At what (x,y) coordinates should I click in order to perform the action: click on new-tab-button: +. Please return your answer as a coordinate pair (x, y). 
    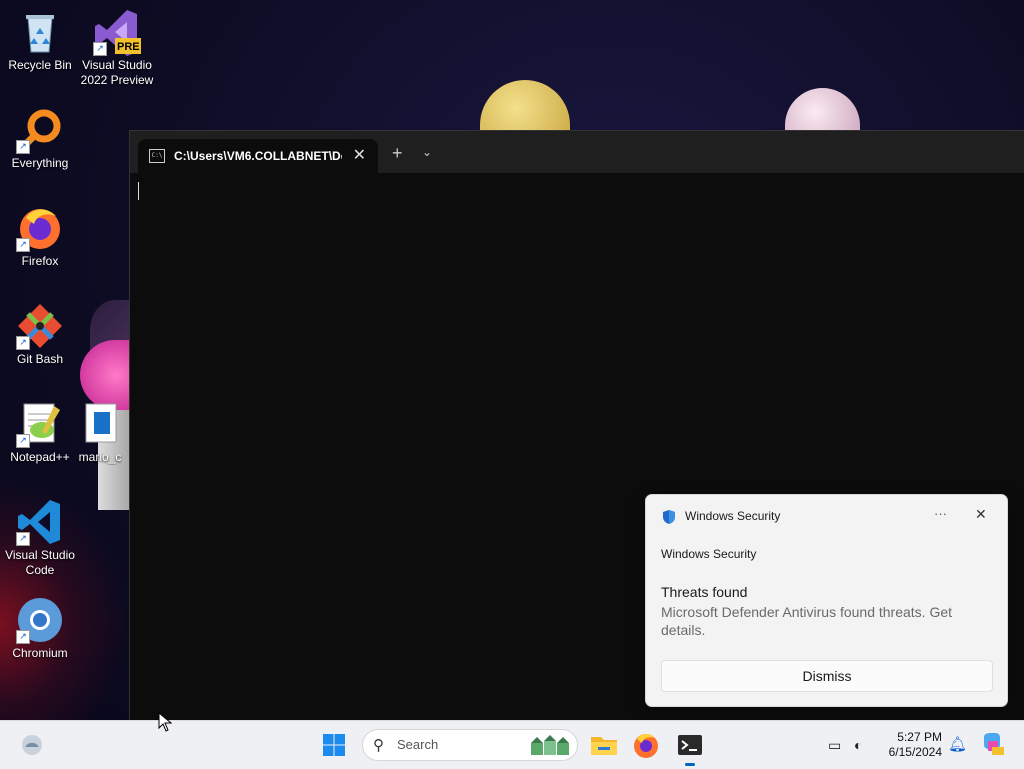
    Looking at the image, I should click on (397, 153).